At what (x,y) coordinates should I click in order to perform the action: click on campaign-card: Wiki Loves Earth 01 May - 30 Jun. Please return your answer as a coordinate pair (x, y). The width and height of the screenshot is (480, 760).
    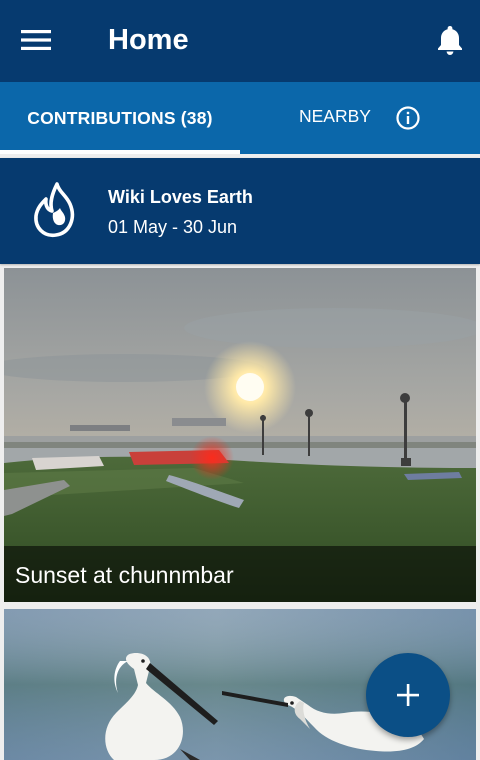
    Looking at the image, I should click on (240, 211).